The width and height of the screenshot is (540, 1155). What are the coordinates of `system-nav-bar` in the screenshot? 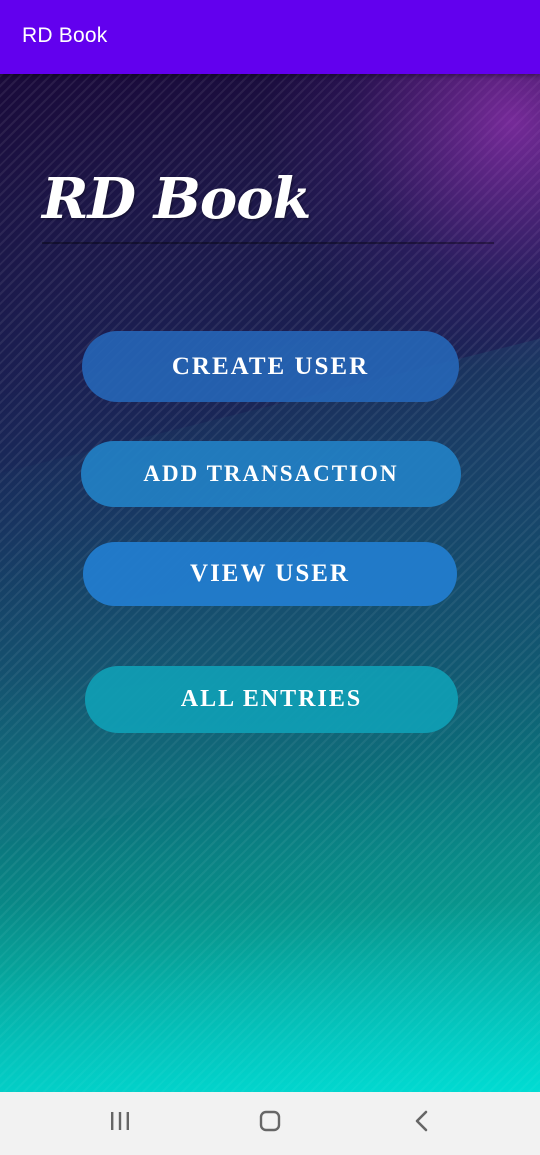 It's located at (270, 1123).